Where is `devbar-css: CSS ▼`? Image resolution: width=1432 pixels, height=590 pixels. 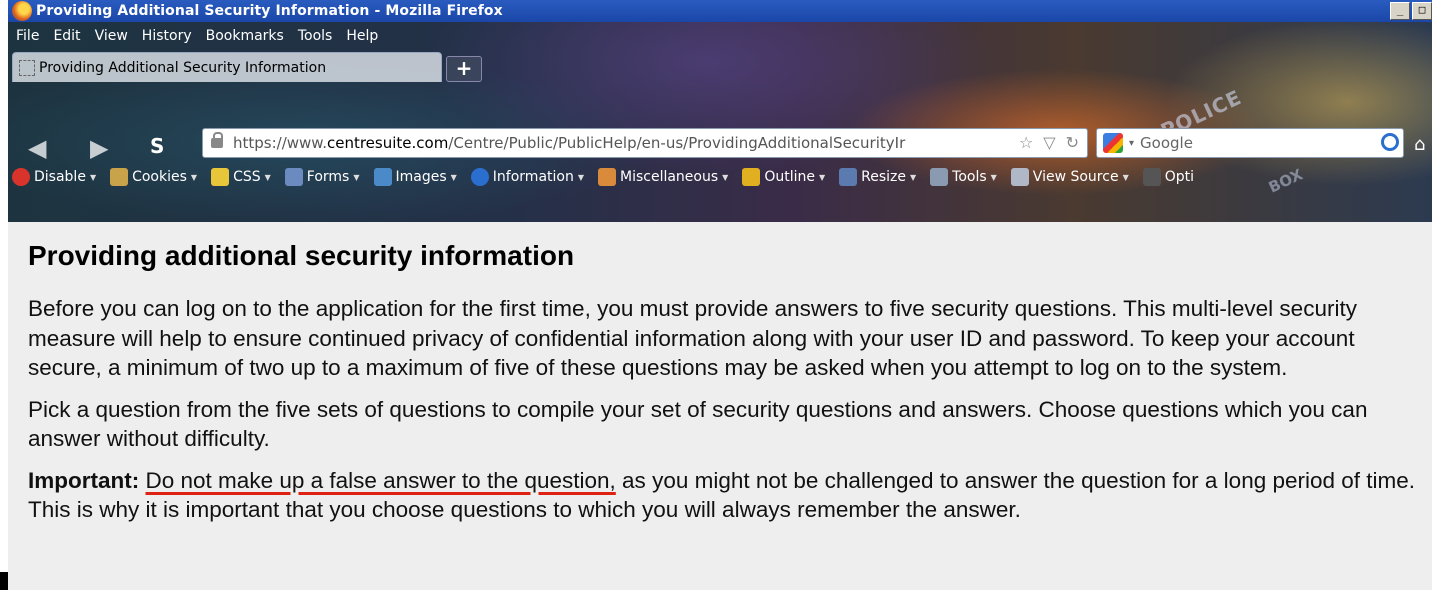
devbar-css: CSS ▼ is located at coordinates (241, 177).